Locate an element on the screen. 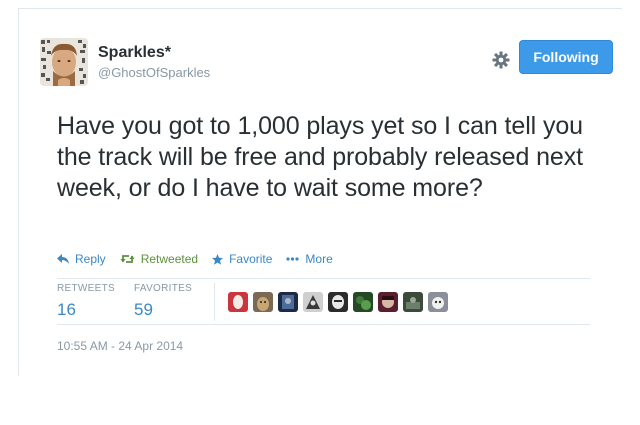  star-icon is located at coordinates (218, 259).